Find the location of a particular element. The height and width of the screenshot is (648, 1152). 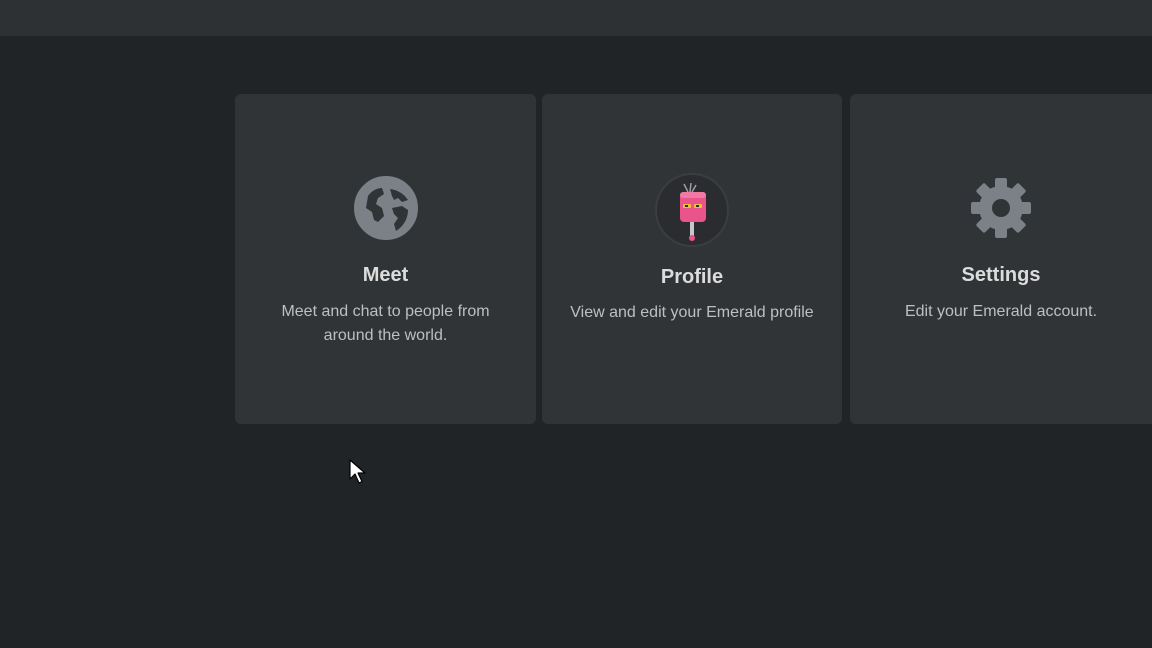

mouse-cursor-icon is located at coordinates (358, 472).